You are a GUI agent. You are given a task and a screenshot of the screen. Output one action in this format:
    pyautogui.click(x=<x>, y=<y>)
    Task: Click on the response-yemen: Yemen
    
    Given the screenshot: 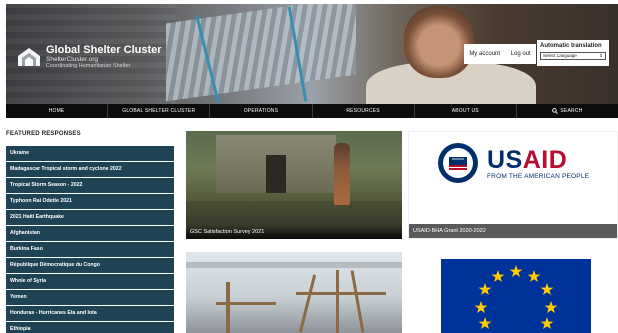 What is the action you would take?
    pyautogui.click(x=90, y=297)
    